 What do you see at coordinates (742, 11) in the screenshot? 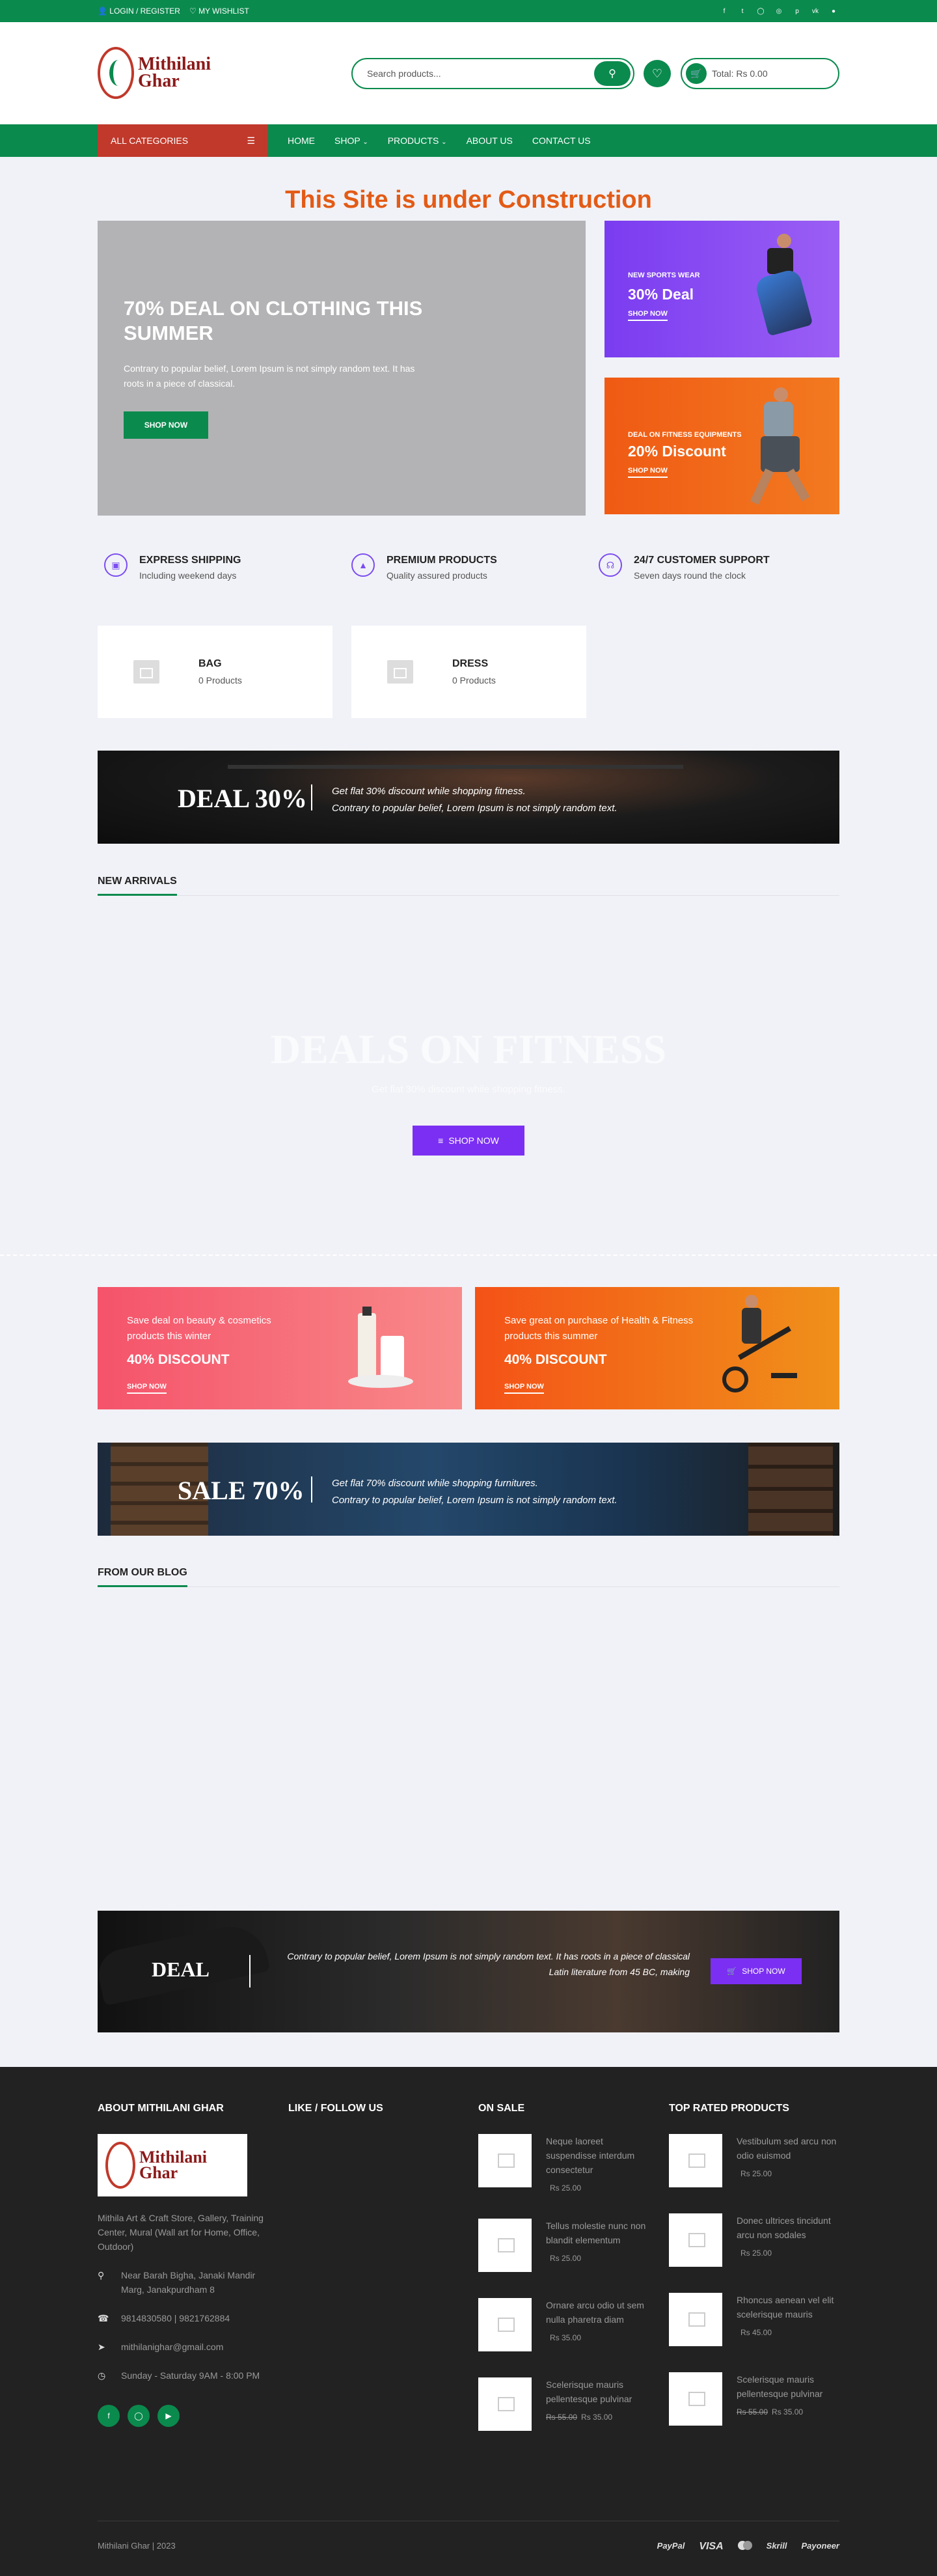
I see `twitter-icon: t` at bounding box center [742, 11].